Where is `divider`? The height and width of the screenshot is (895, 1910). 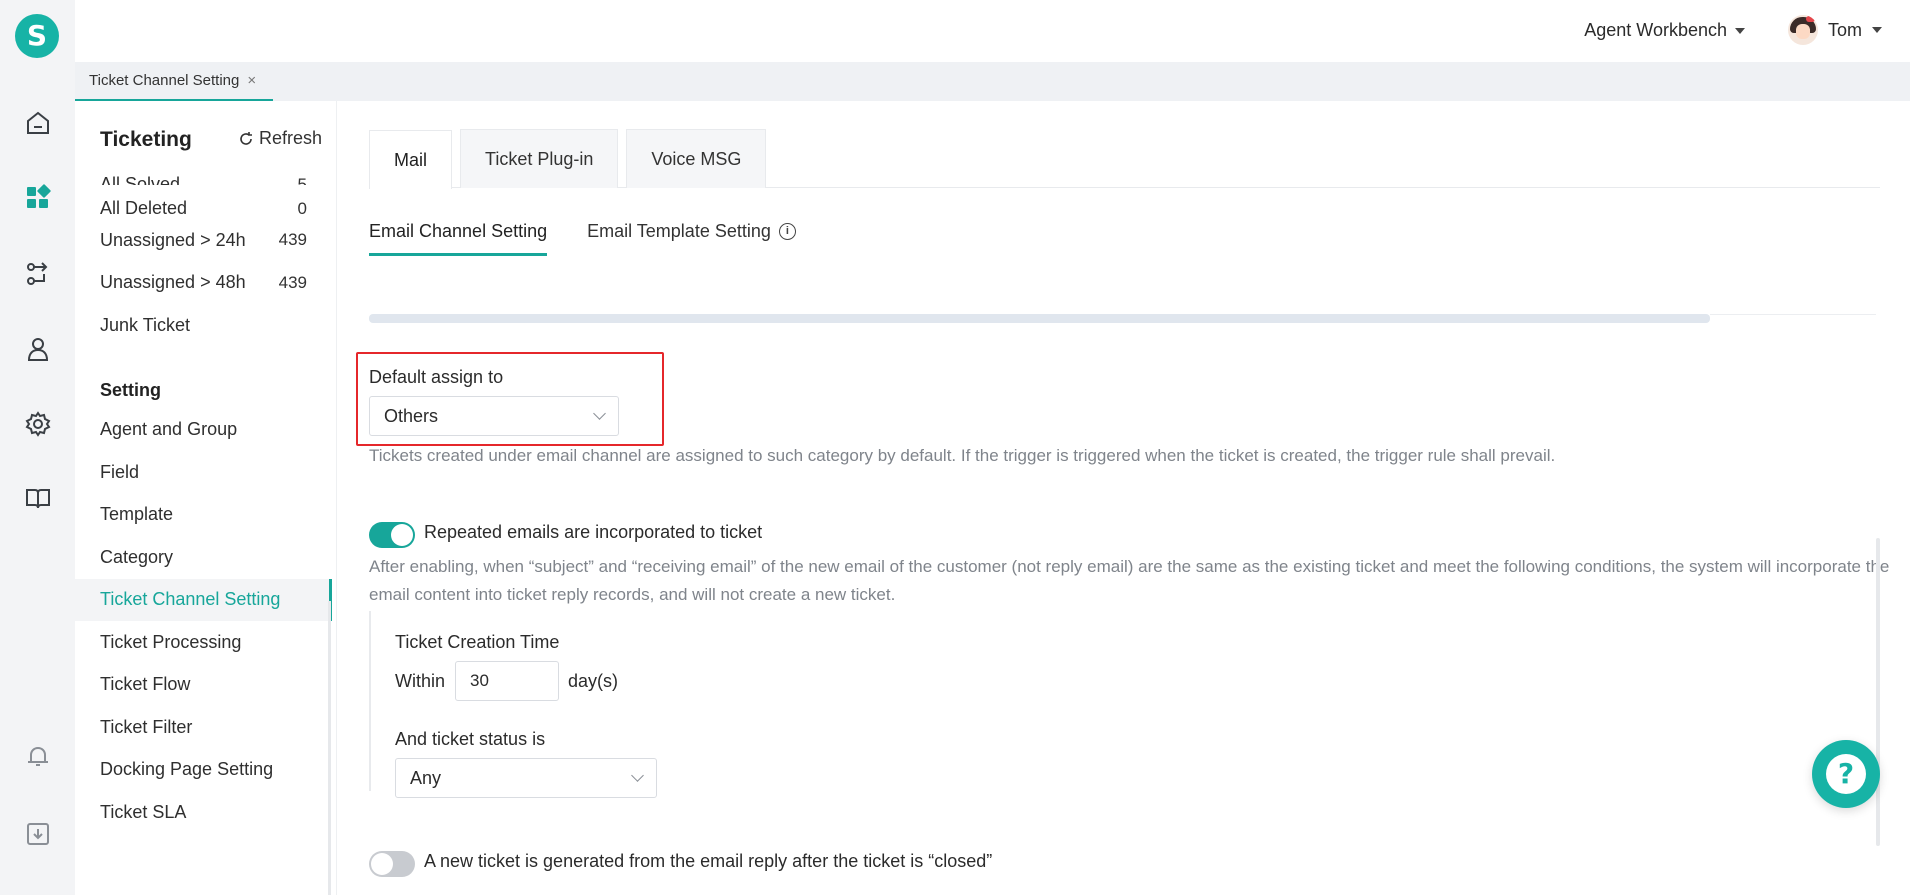 divider is located at coordinates (1793, 314).